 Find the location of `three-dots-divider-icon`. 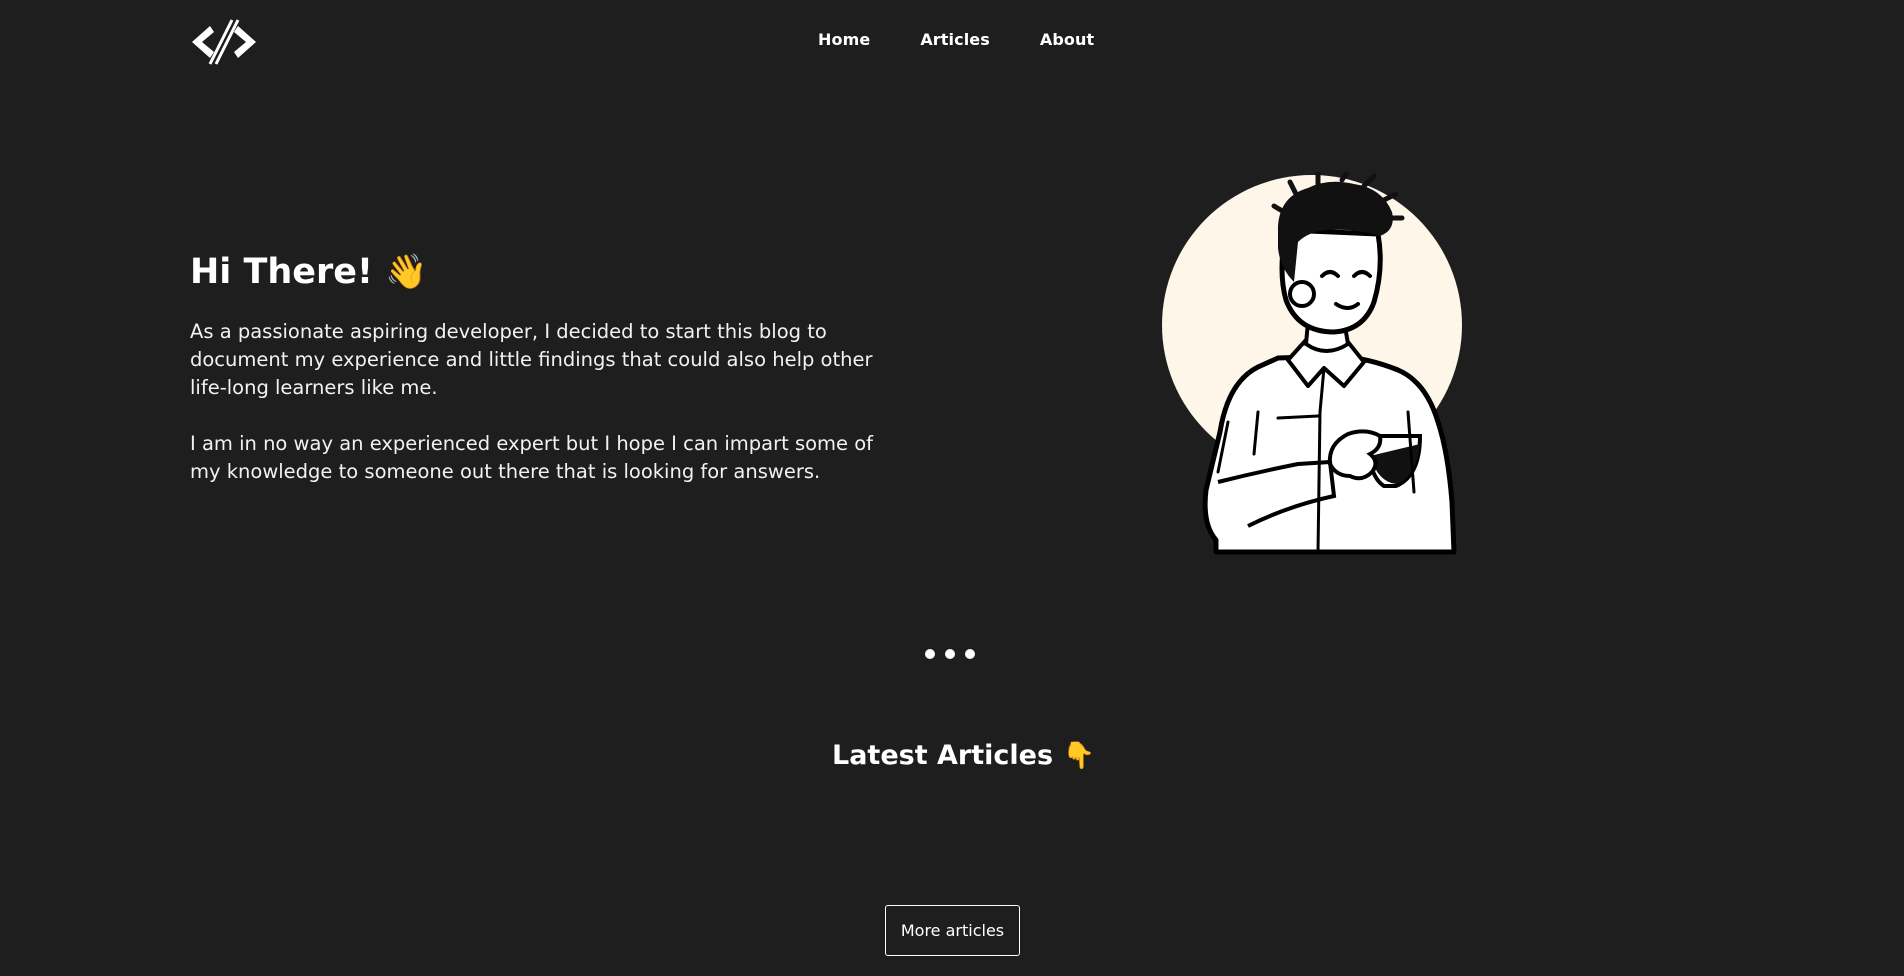

three-dots-divider-icon is located at coordinates (950, 654).